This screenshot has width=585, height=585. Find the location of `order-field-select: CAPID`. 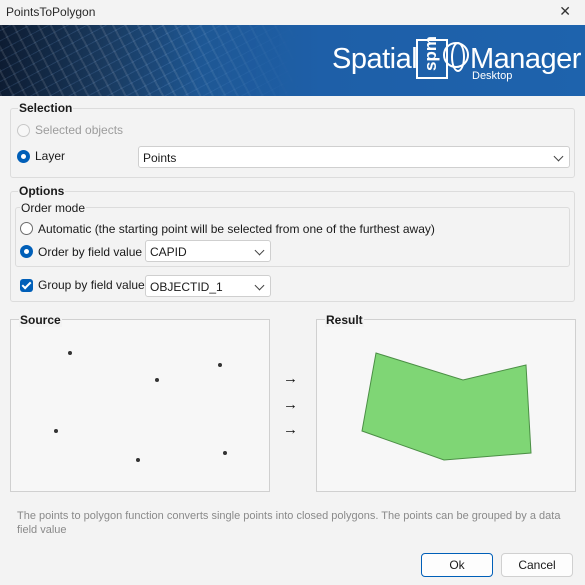

order-field-select: CAPID is located at coordinates (208, 251).